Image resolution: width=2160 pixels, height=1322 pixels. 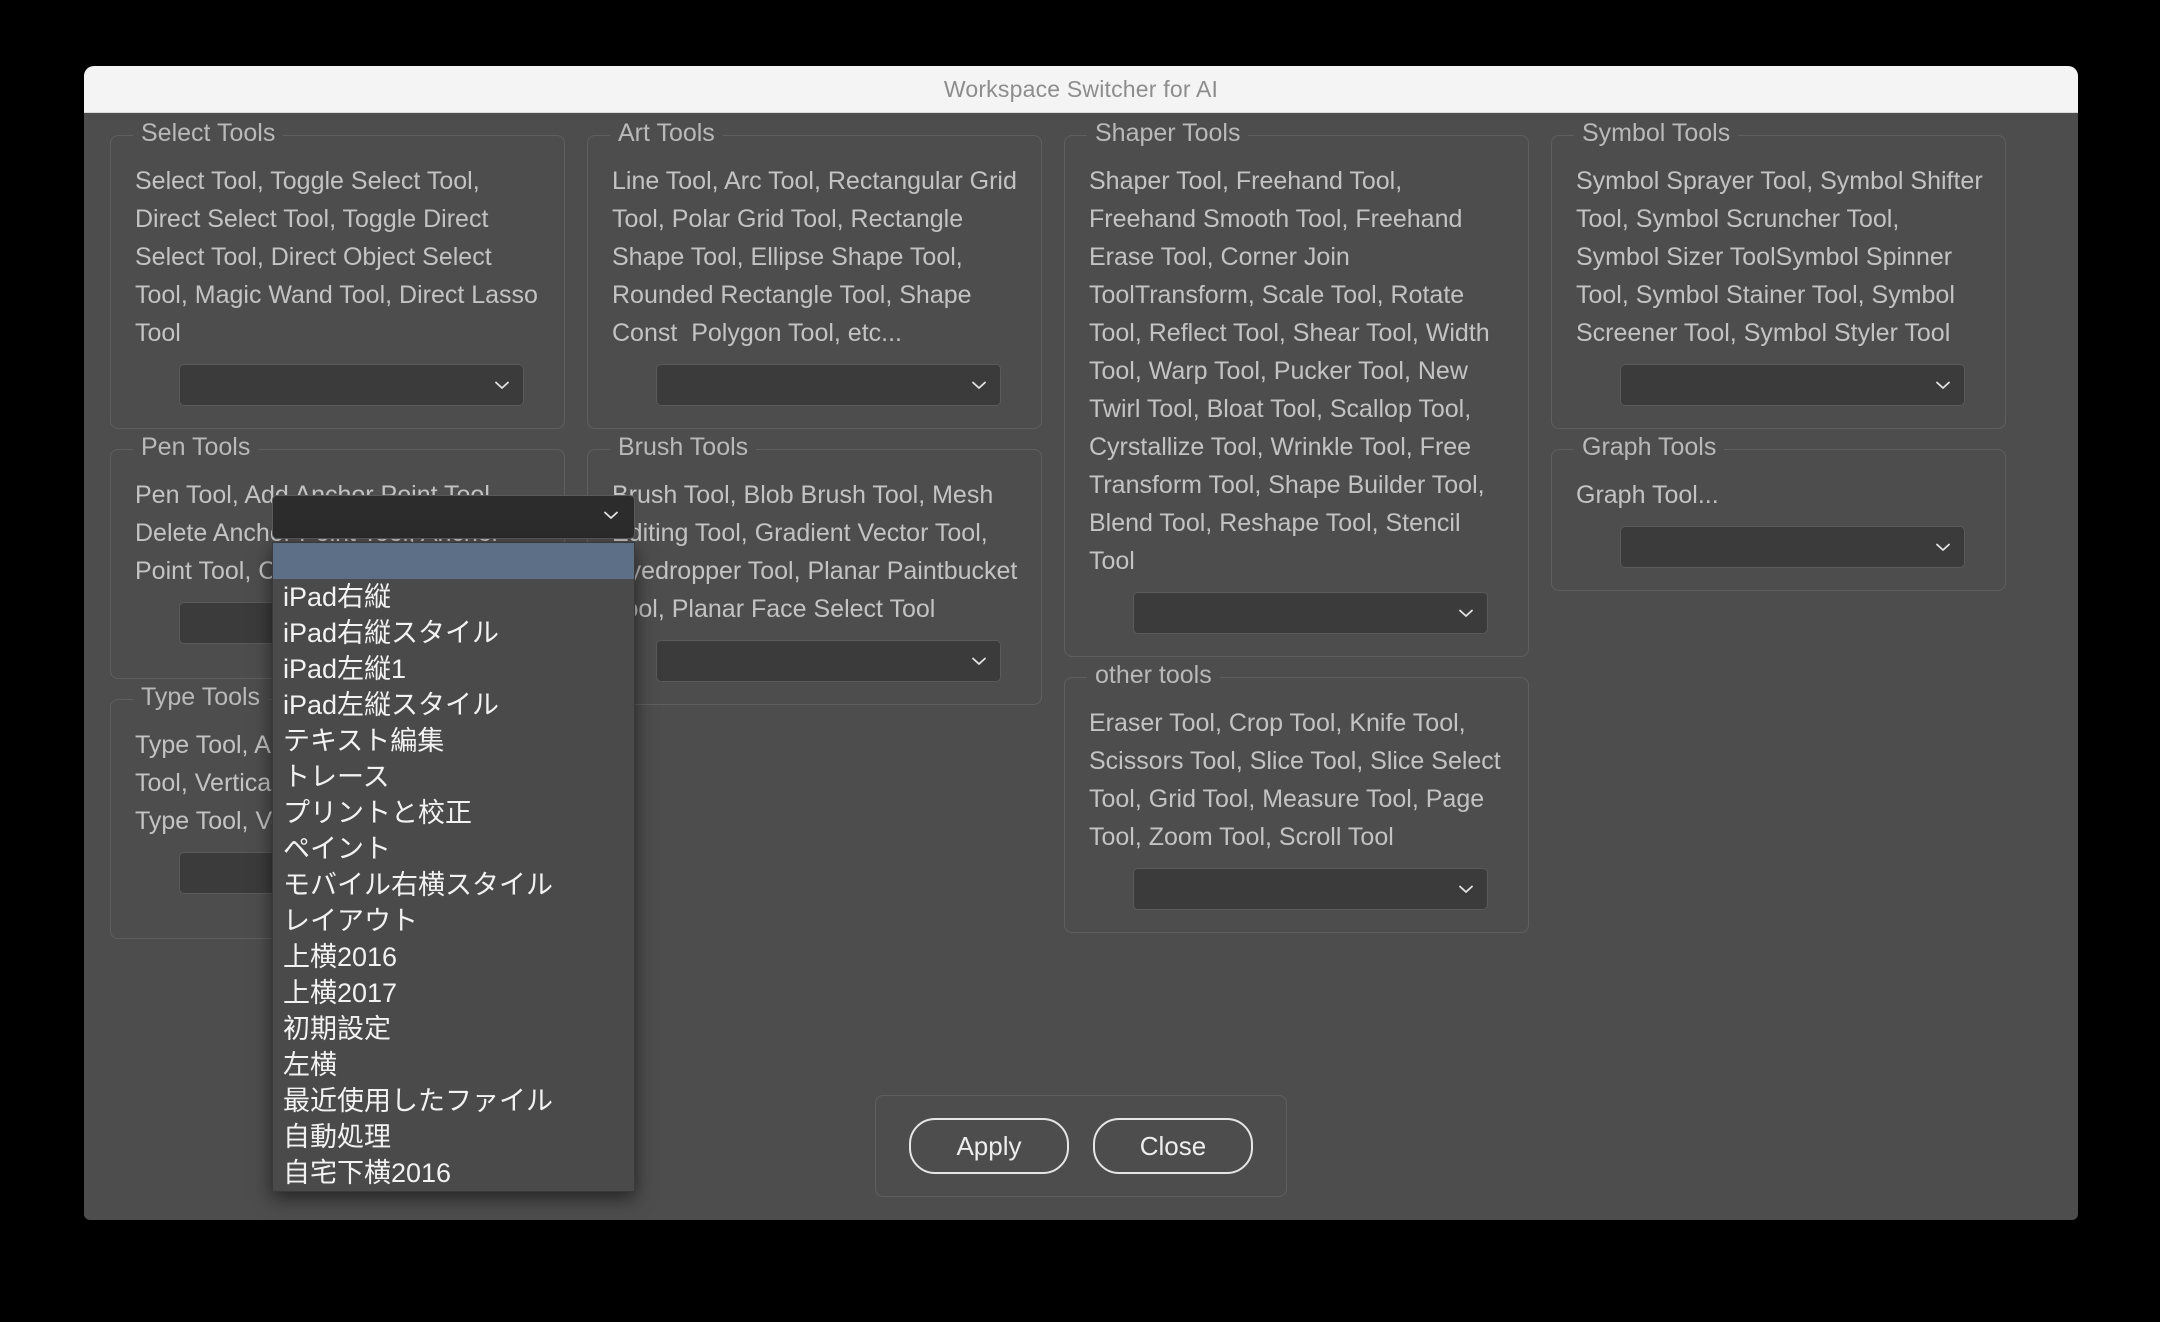 What do you see at coordinates (453, 849) in the screenshot?
I see `dropdown-option: ペイント` at bounding box center [453, 849].